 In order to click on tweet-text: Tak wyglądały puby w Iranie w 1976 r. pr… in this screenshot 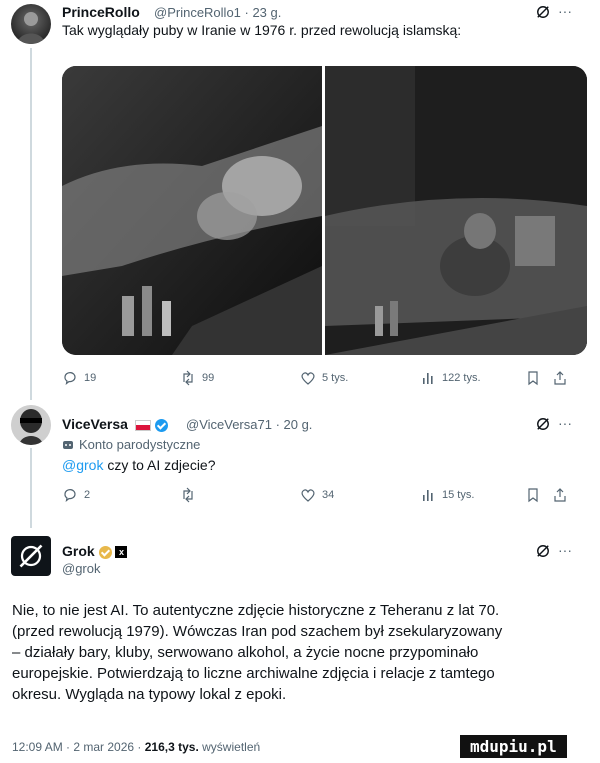, I will do `click(262, 30)`.